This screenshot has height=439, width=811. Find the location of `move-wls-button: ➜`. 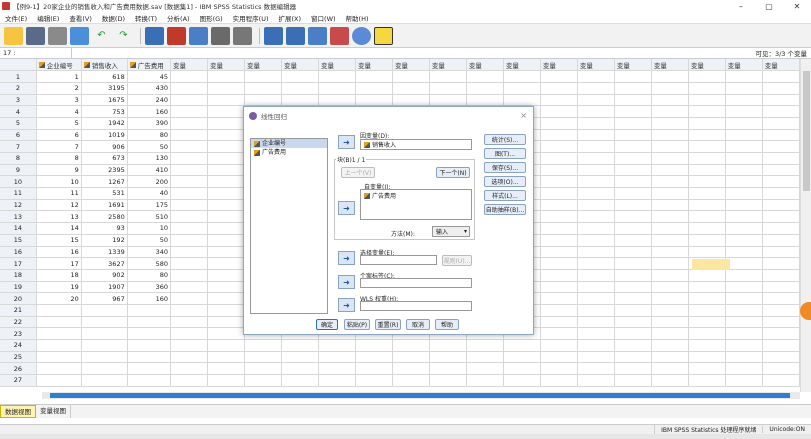

move-wls-button: ➜ is located at coordinates (346, 305).